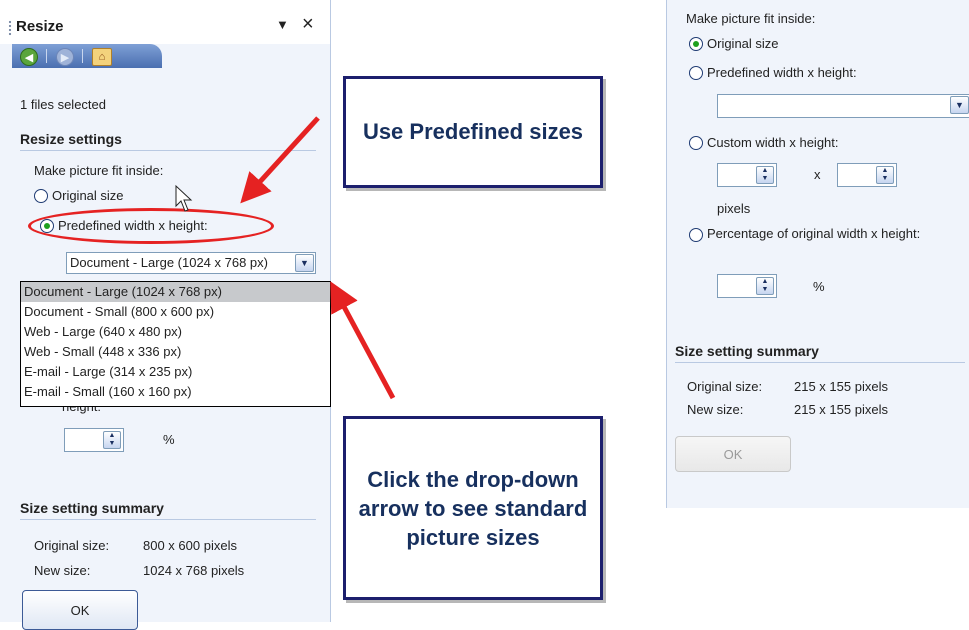 This screenshot has width=969, height=630. I want to click on predefined-size-dropdown: Document - Large (1024 x 768 px) ▼, so click(191, 263).